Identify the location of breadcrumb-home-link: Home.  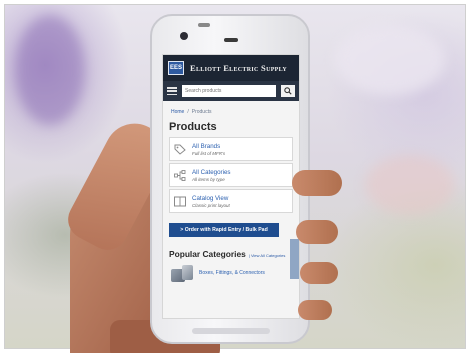
(177, 112).